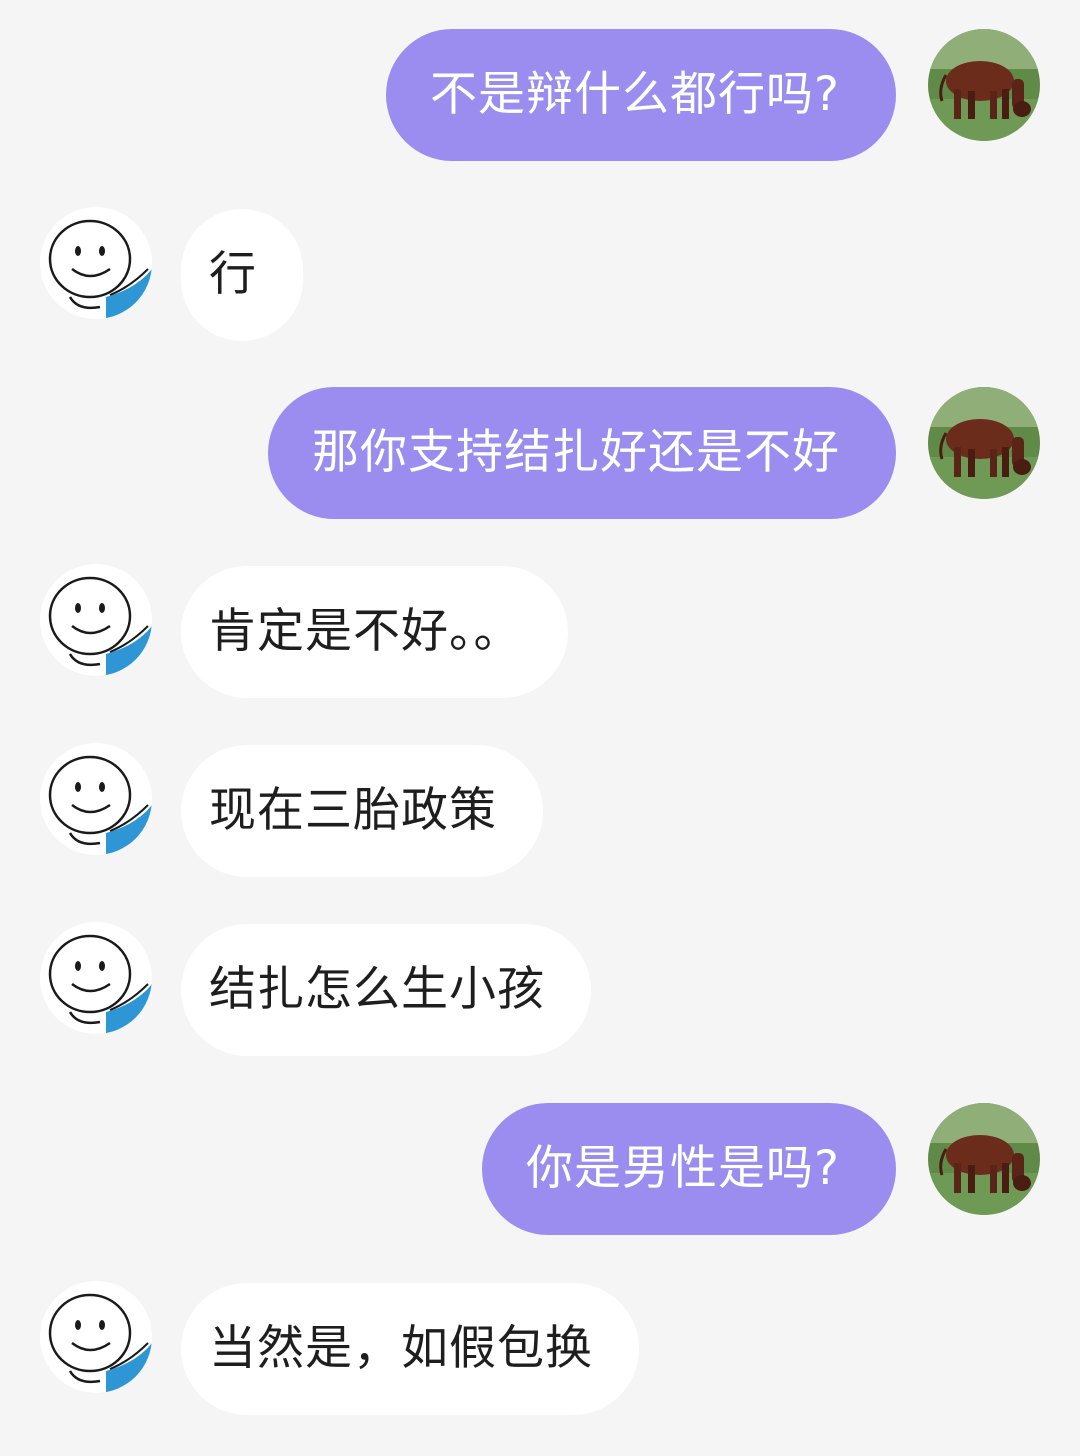 The image size is (1080, 1456). What do you see at coordinates (689, 1169) in the screenshot?
I see `outgoing-message-bubble: 你是男性是吗?` at bounding box center [689, 1169].